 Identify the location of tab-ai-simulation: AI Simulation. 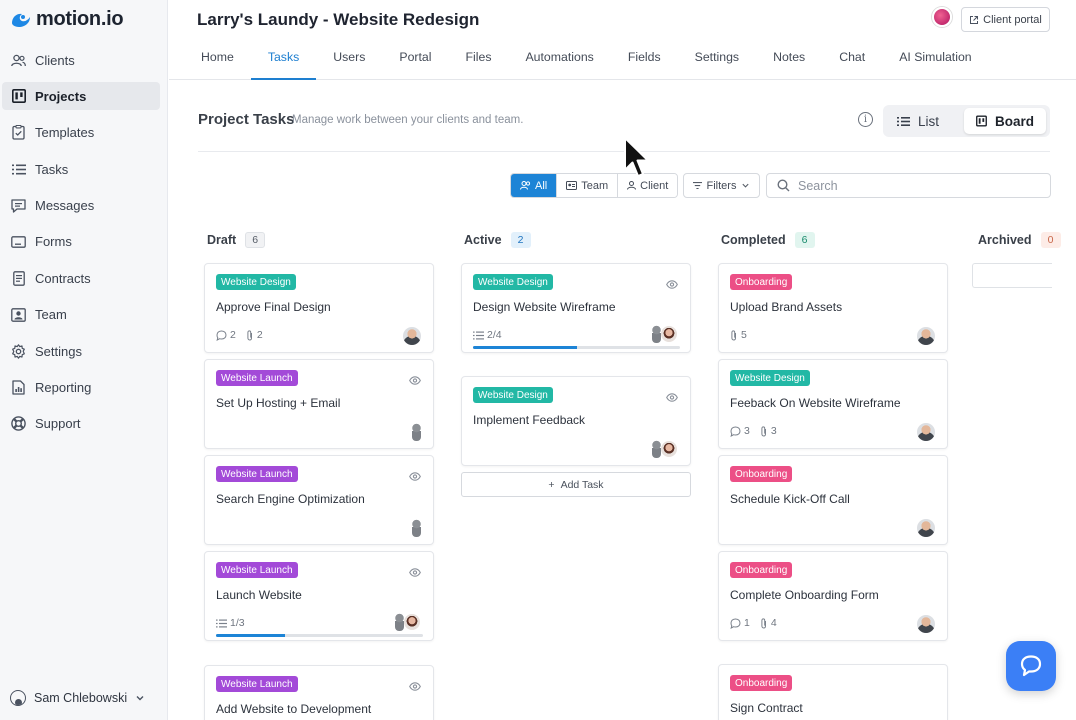
(935, 58).